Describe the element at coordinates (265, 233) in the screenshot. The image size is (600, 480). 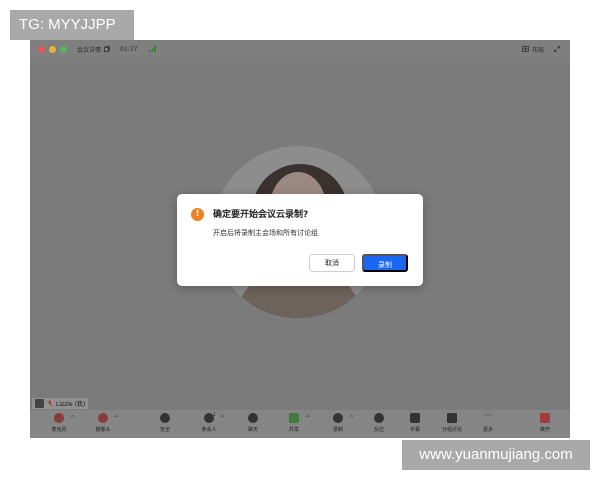
I see `dialog-message: 开启后将录制主会场和所有讨论组` at that location.